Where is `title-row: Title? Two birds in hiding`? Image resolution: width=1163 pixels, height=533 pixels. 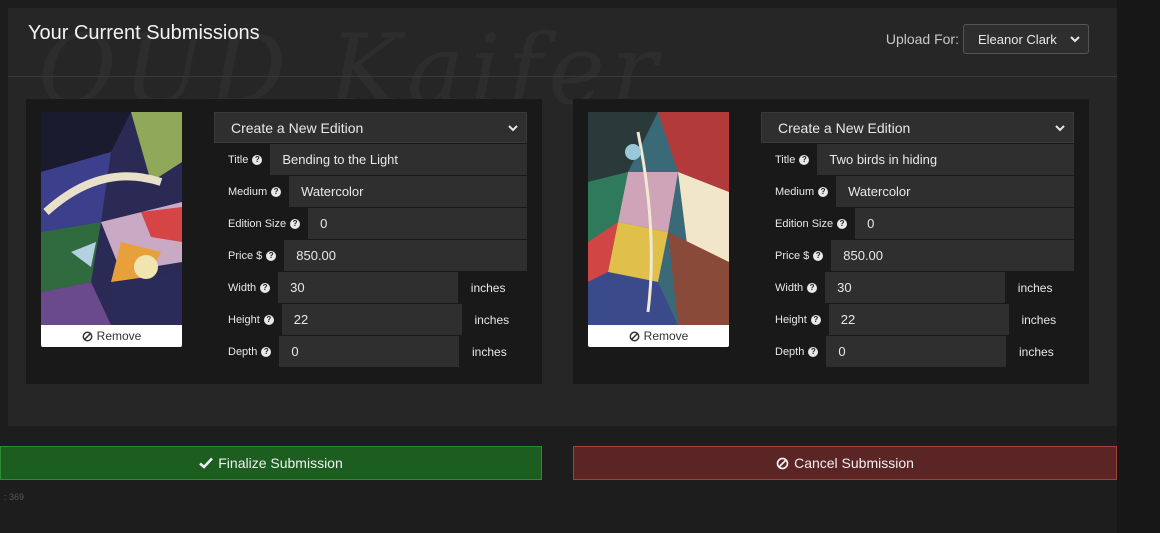 title-row: Title? Two birds in hiding is located at coordinates (917, 159).